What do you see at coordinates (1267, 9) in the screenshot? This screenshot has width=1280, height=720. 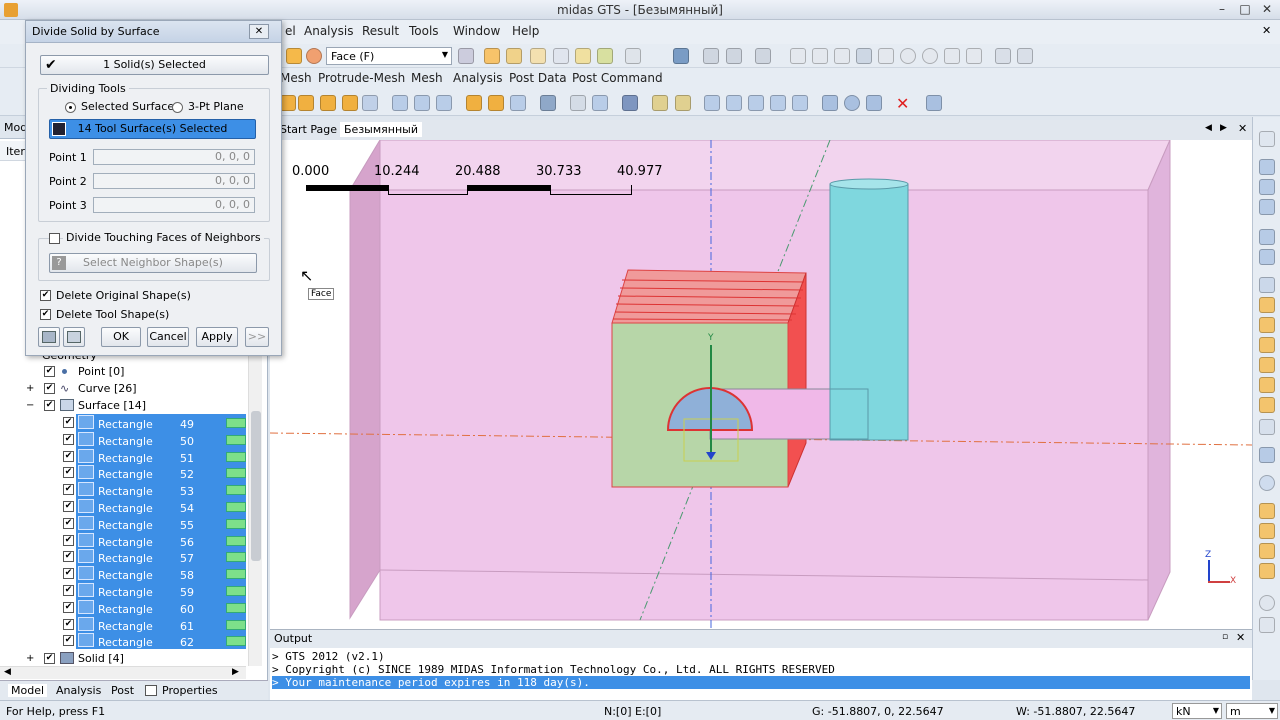 I see `close-icon: ✕` at bounding box center [1267, 9].